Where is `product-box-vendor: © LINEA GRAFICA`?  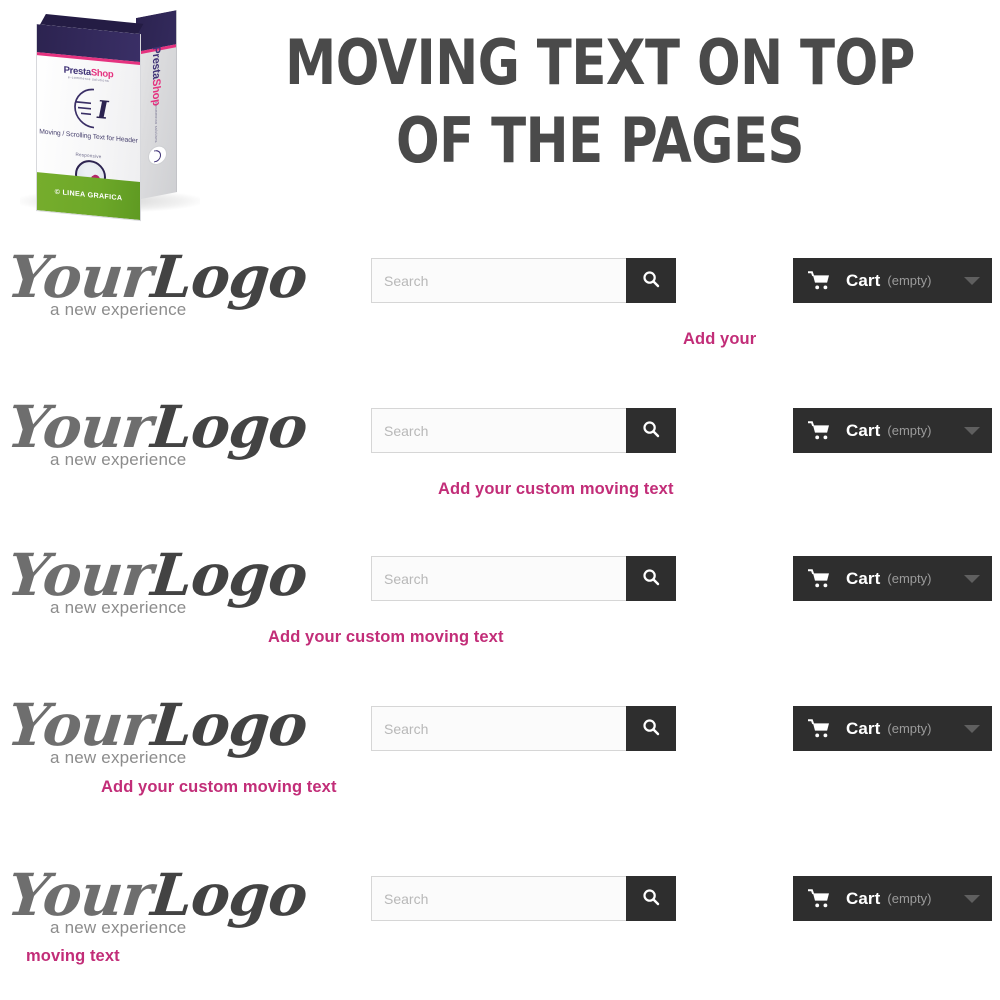 product-box-vendor: © LINEA GRAFICA is located at coordinates (88, 194).